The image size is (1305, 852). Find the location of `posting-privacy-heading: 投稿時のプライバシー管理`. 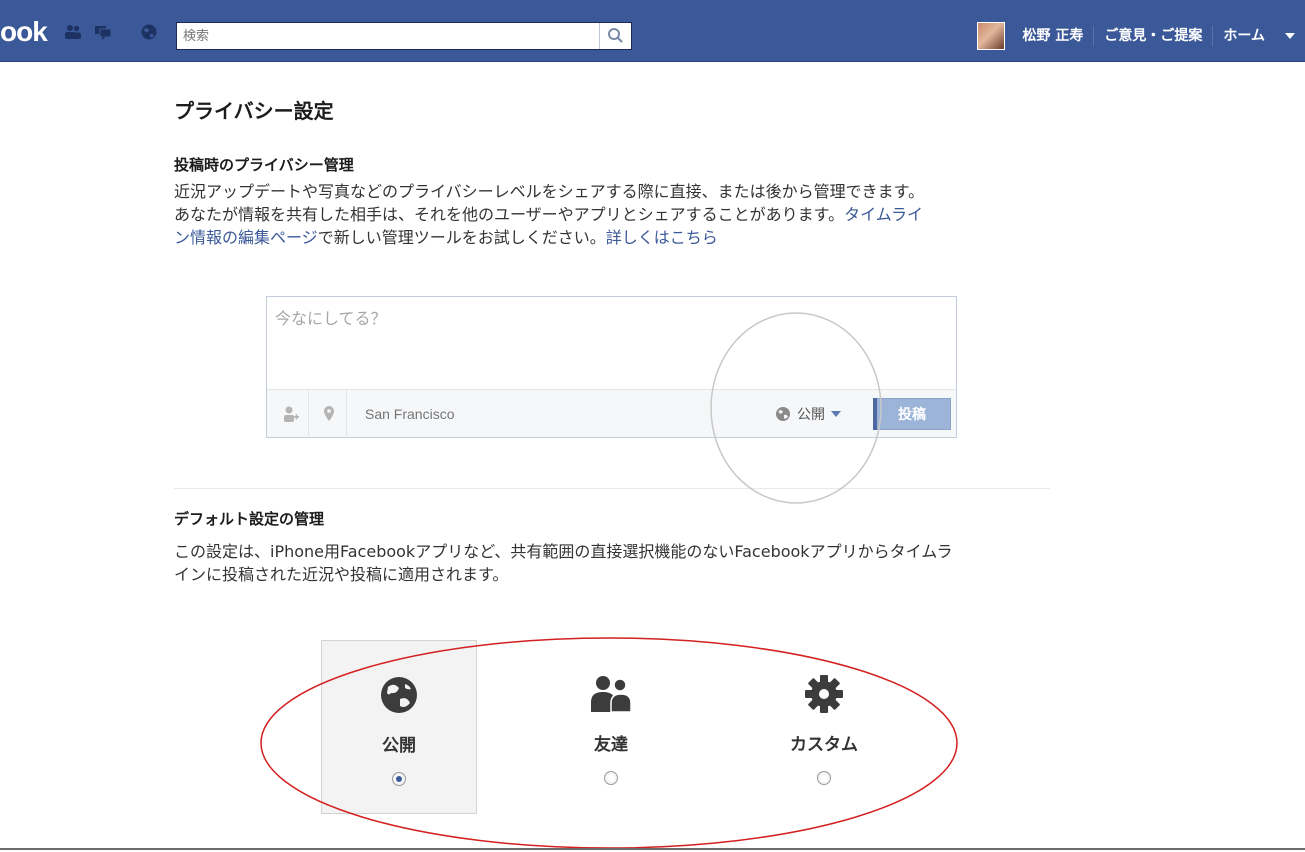

posting-privacy-heading: 投稿時のプライバシー管理 is located at coordinates (264, 165).